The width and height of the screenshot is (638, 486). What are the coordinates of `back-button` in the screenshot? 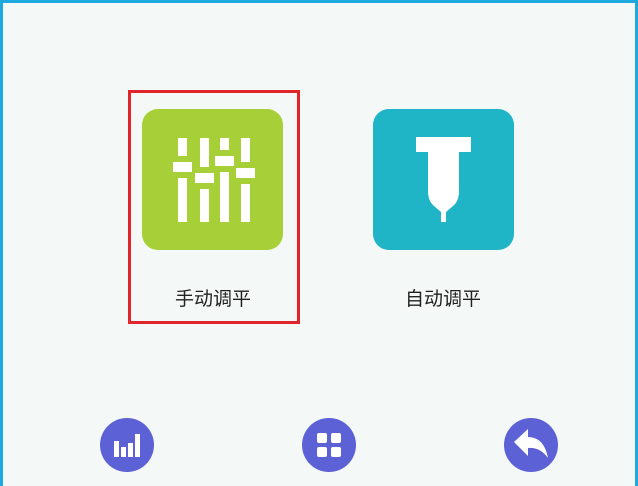 It's located at (531, 445).